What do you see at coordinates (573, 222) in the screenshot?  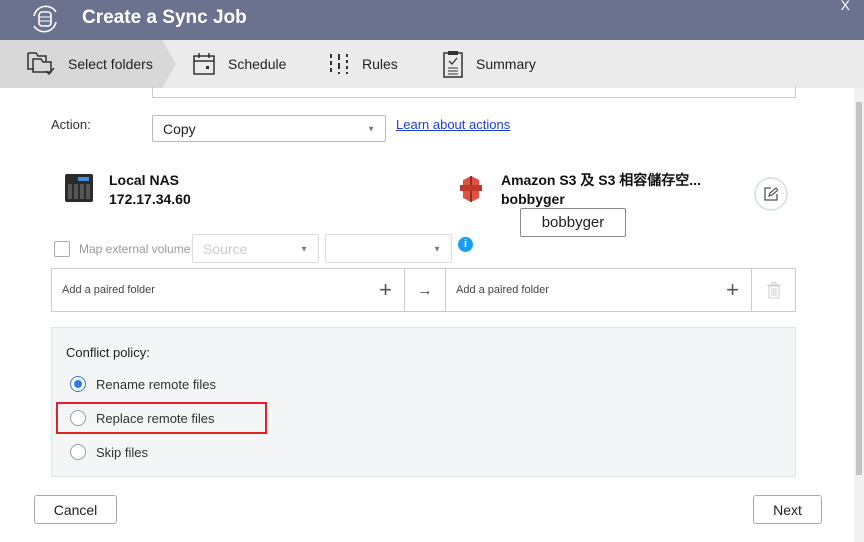 I see `account-tooltip: bobbyger` at bounding box center [573, 222].